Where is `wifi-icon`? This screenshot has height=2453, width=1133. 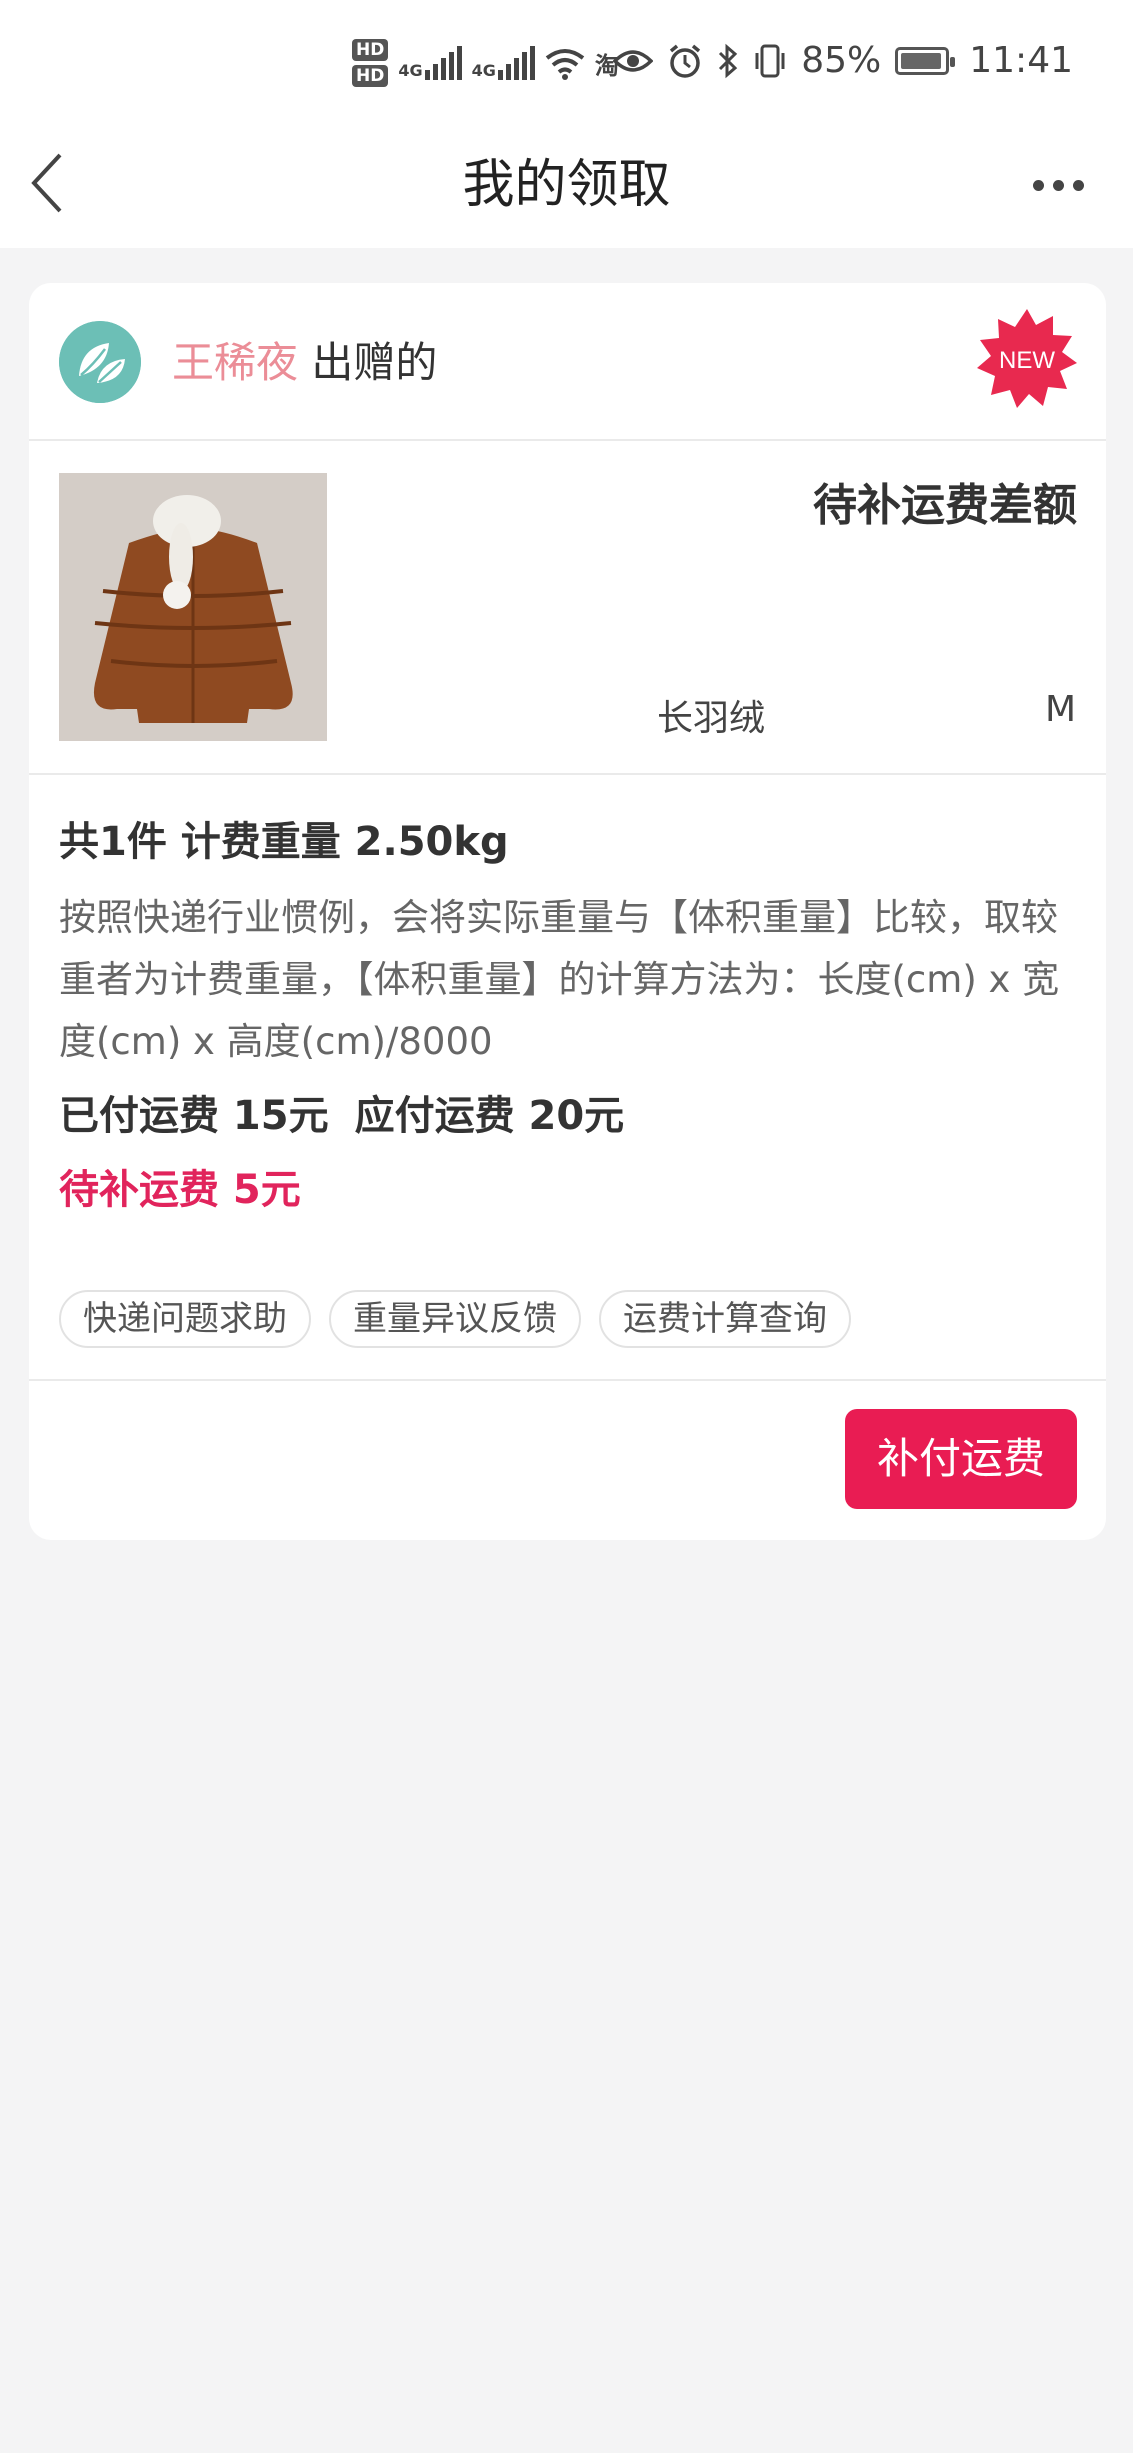 wifi-icon is located at coordinates (565, 64).